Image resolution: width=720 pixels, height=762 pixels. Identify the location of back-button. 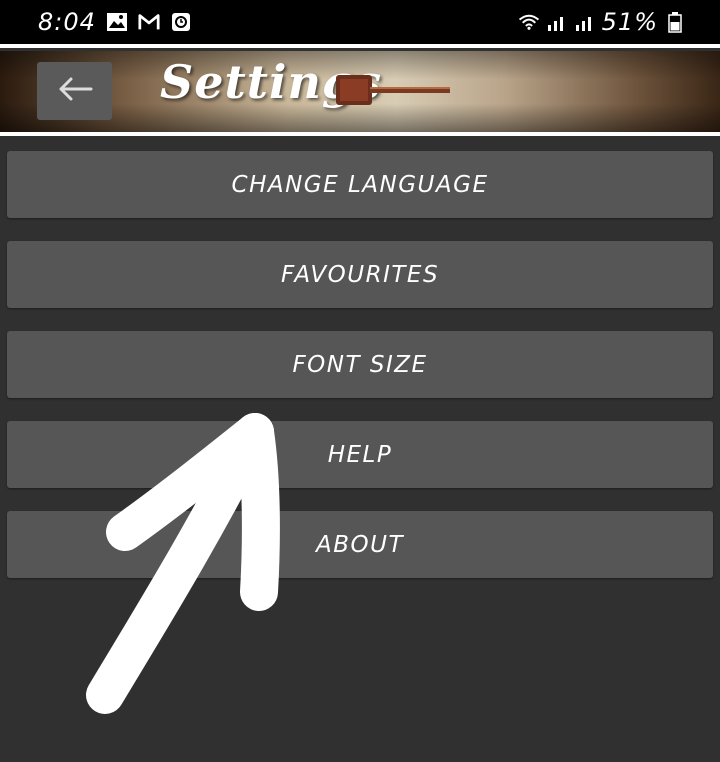
(74, 91).